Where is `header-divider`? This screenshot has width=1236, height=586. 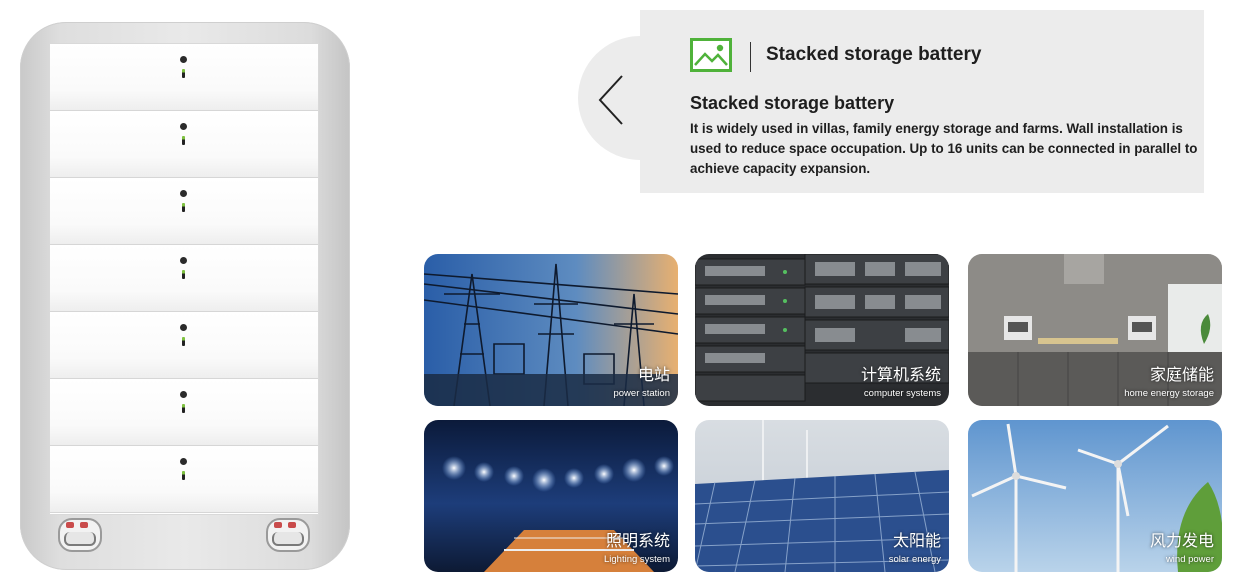 header-divider is located at coordinates (750, 57).